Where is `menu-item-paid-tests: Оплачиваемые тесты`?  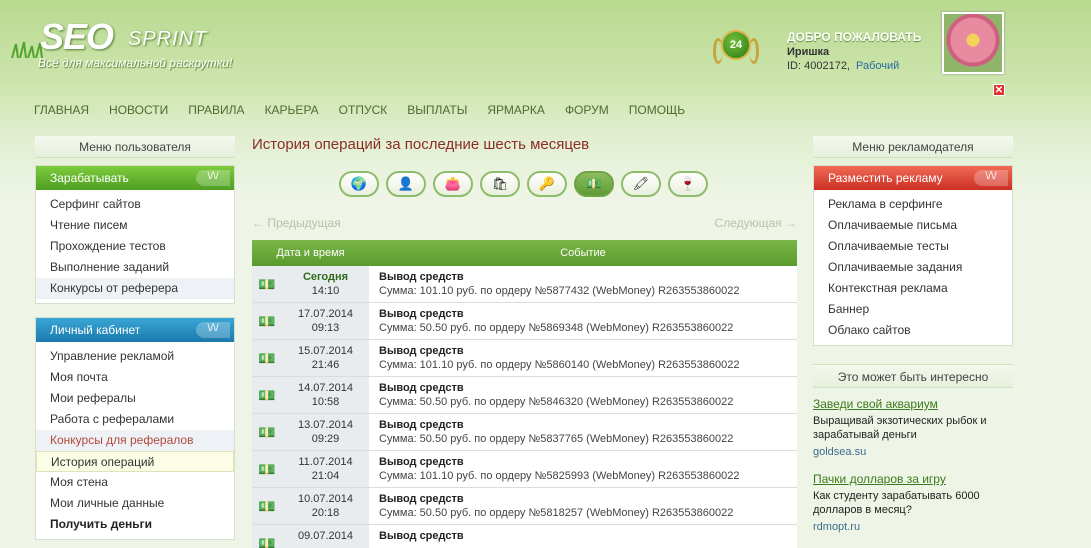 menu-item-paid-tests: Оплачиваемые тесты is located at coordinates (913, 246).